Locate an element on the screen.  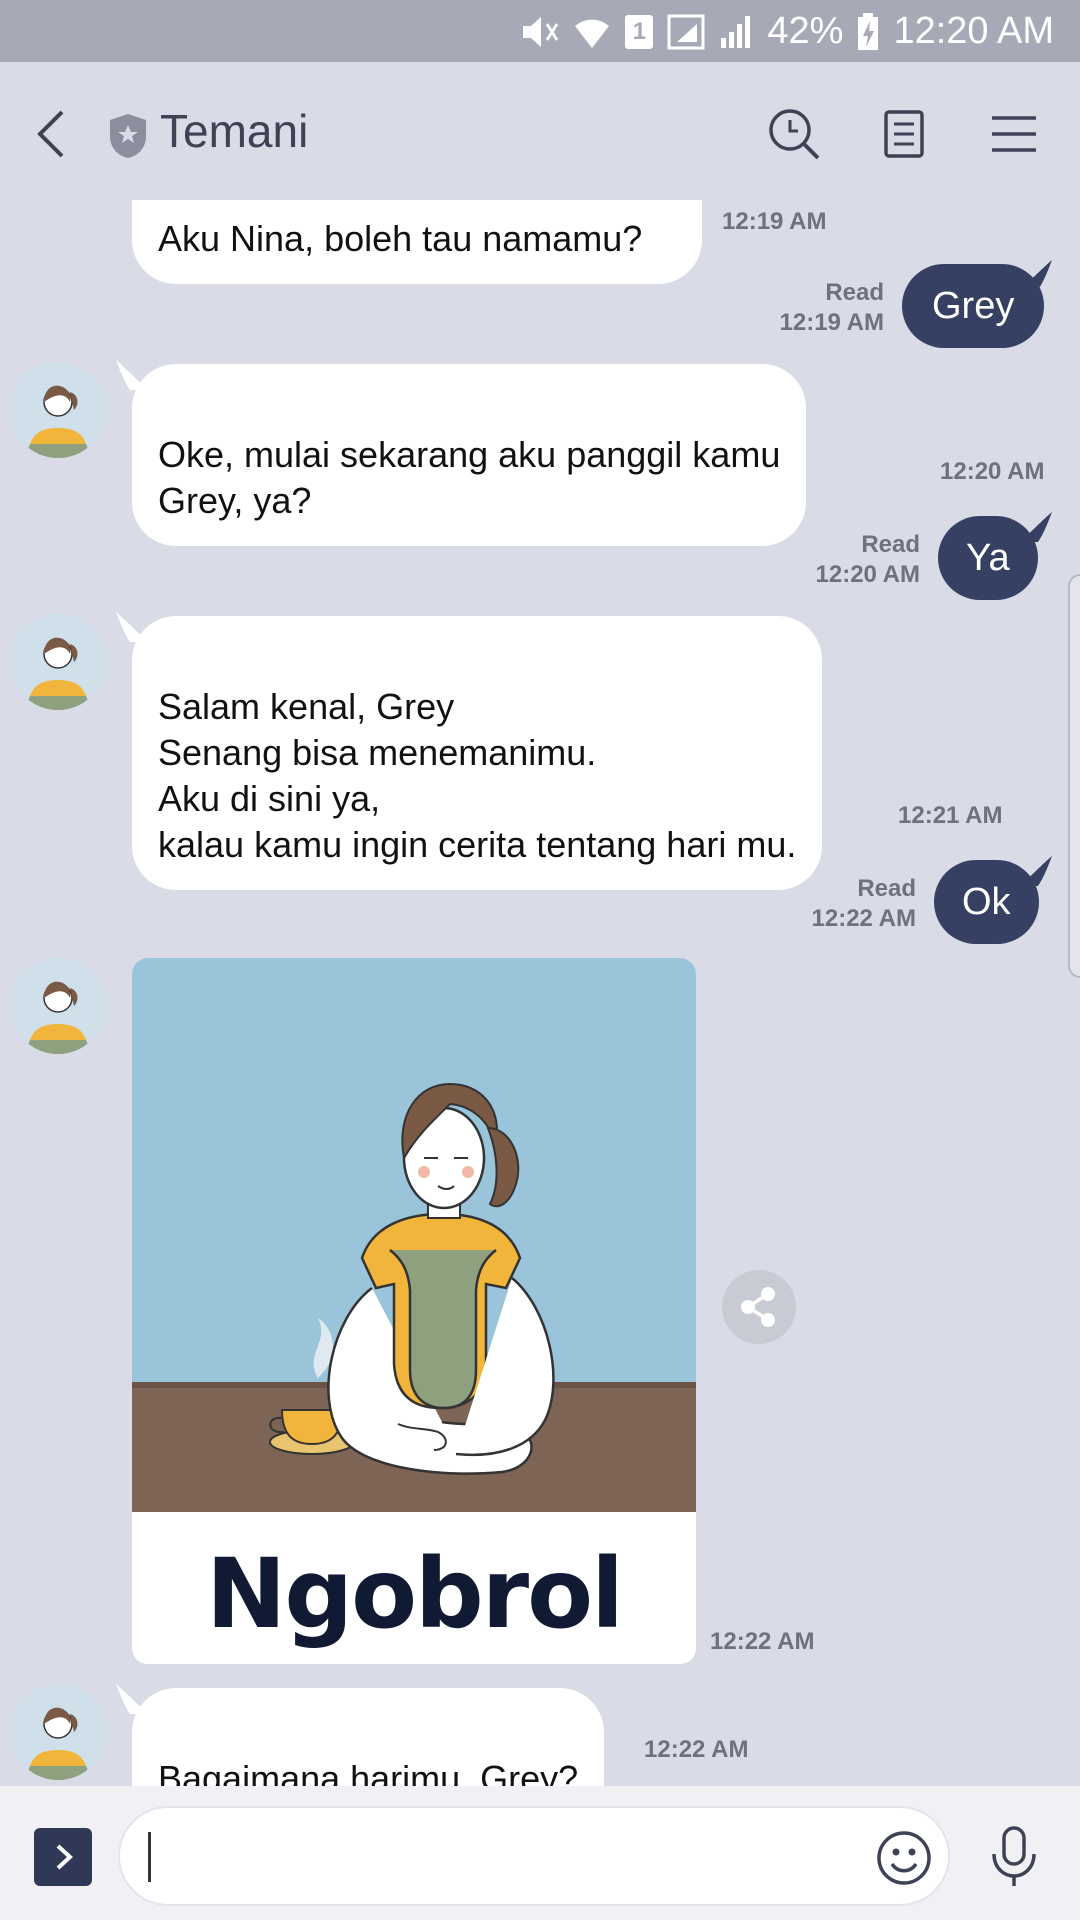
expand-button is located at coordinates (63, 1857).